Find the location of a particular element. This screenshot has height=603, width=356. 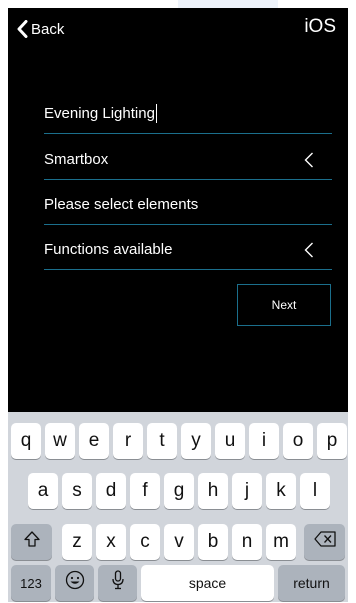

elements-select: Please select elements is located at coordinates (188, 205).